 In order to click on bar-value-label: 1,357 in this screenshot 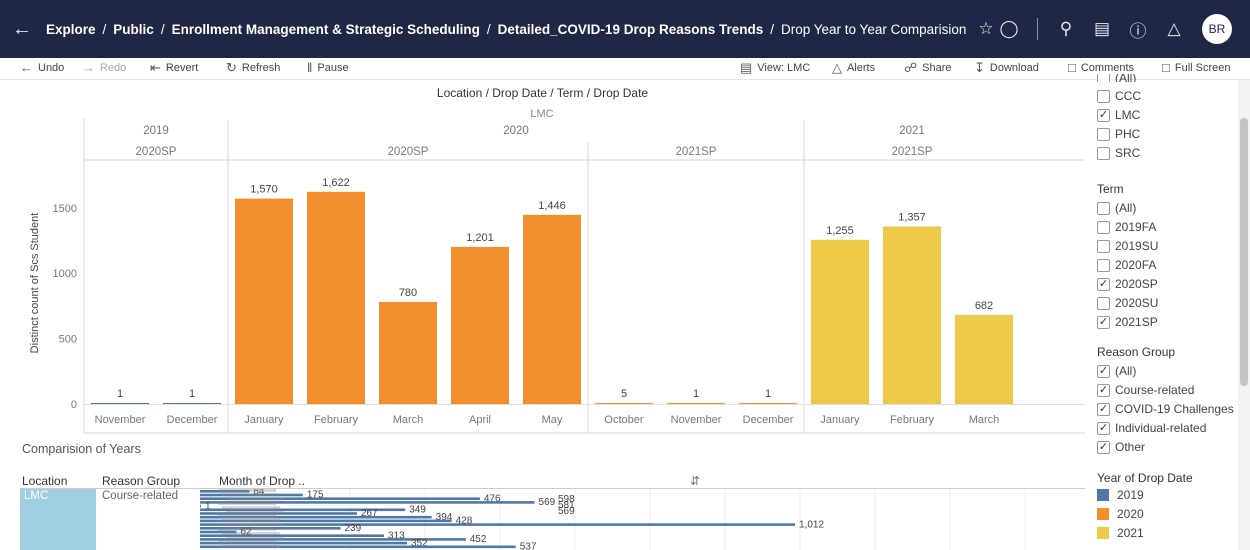, I will do `click(912, 217)`.